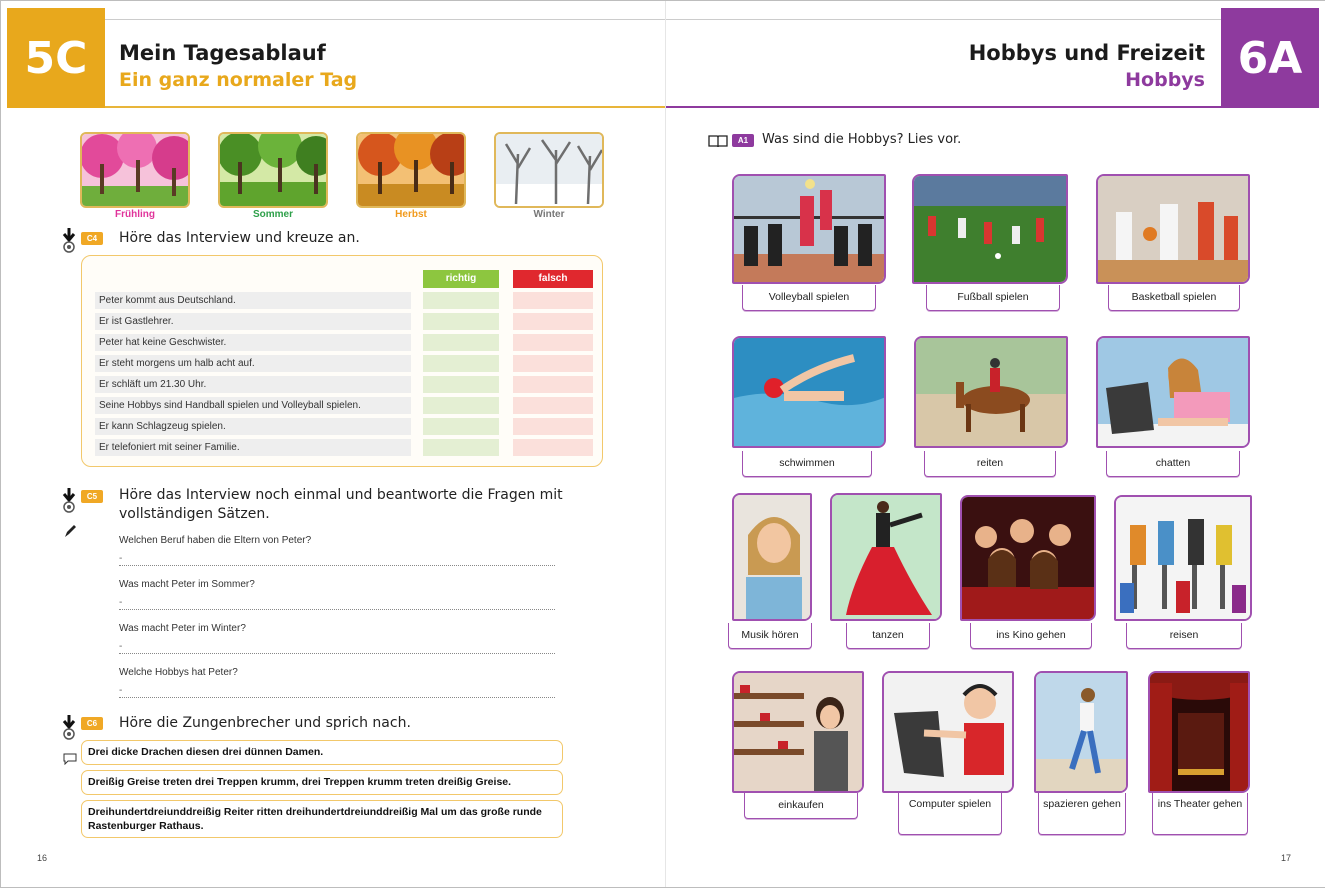 The height and width of the screenshot is (888, 1325). Describe the element at coordinates (92, 723) in the screenshot. I see `task-tag-c6: C6` at that location.